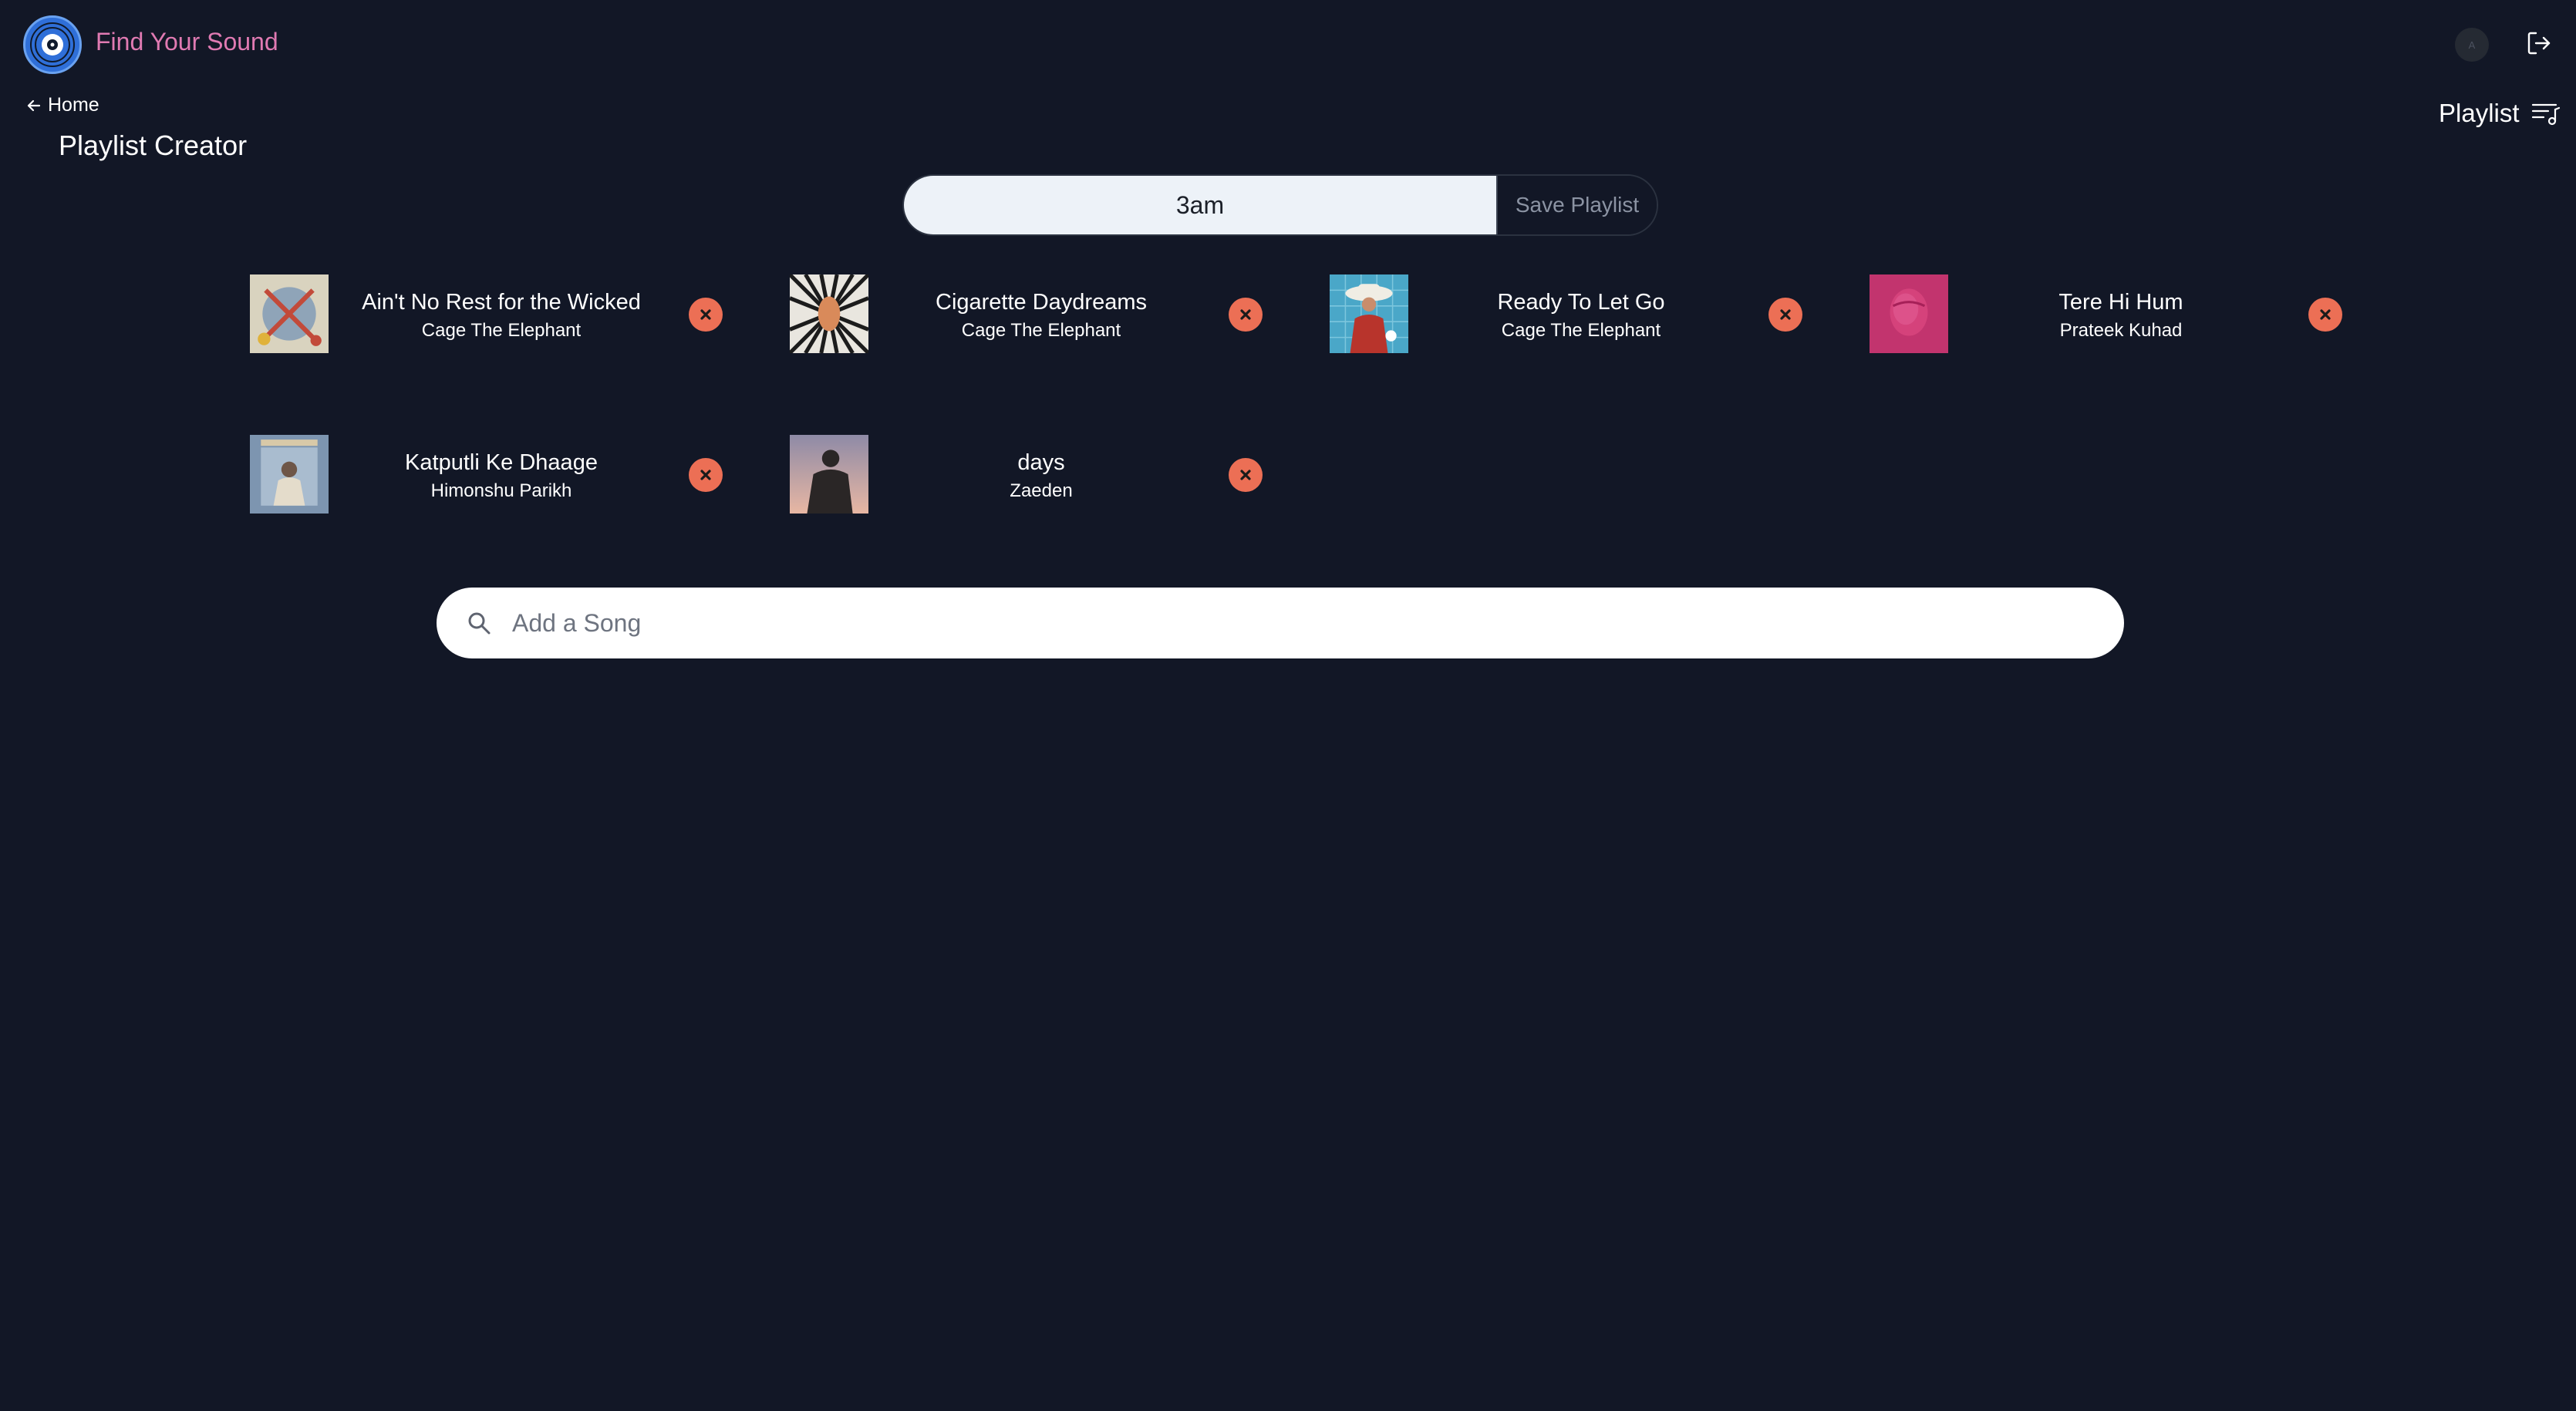  I want to click on playlist-music-icon, so click(2545, 115).